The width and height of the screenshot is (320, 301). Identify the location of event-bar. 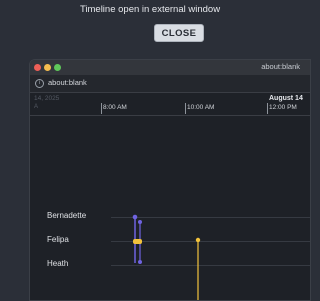
(137, 241).